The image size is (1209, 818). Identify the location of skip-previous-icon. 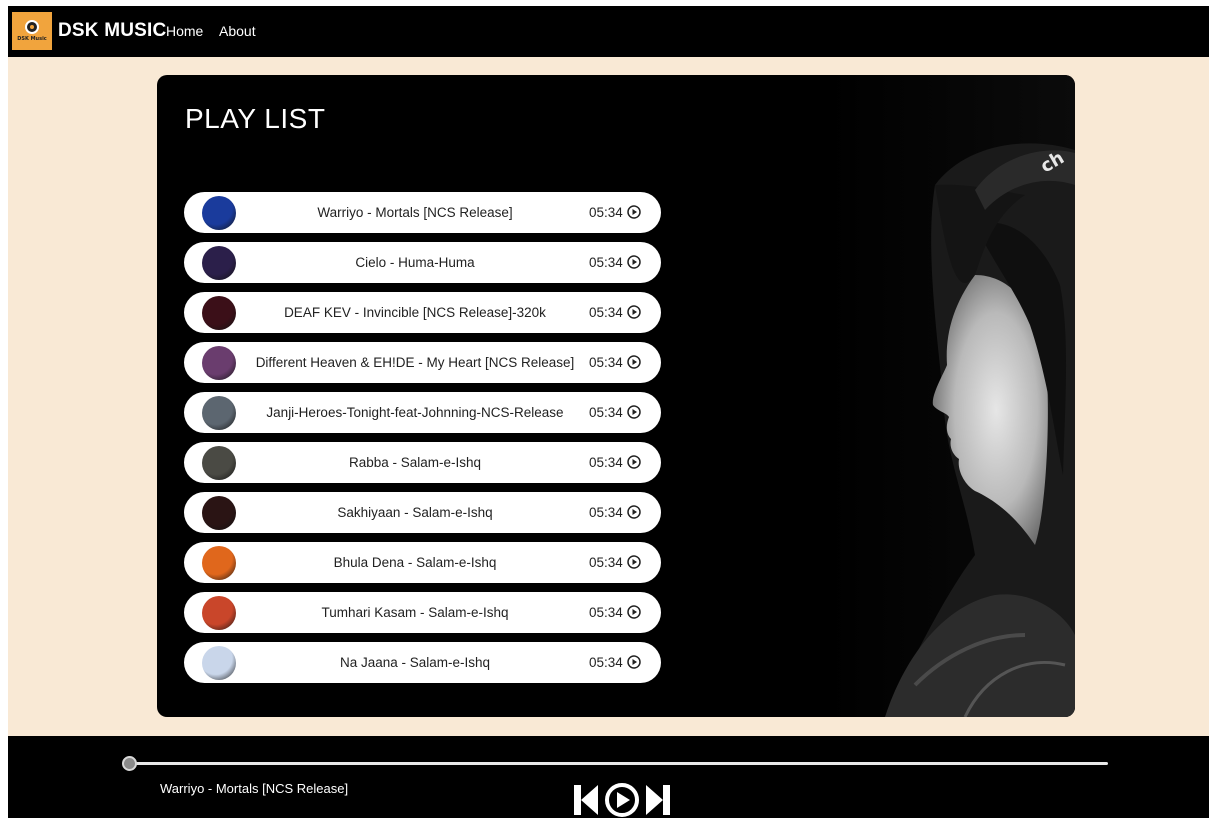
(586, 800).